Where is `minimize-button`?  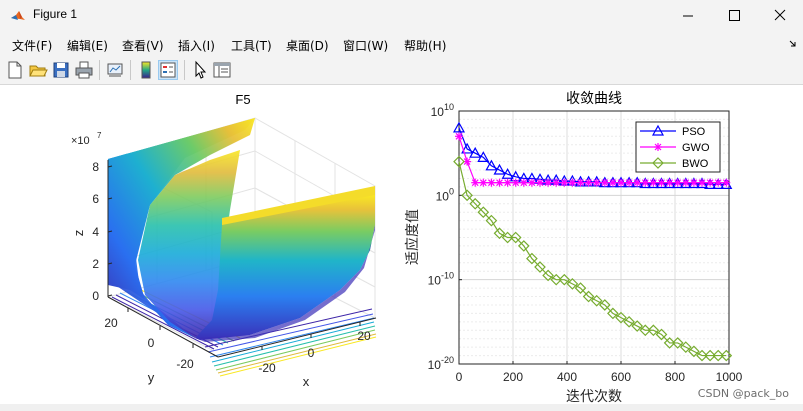 minimize-button is located at coordinates (688, 16).